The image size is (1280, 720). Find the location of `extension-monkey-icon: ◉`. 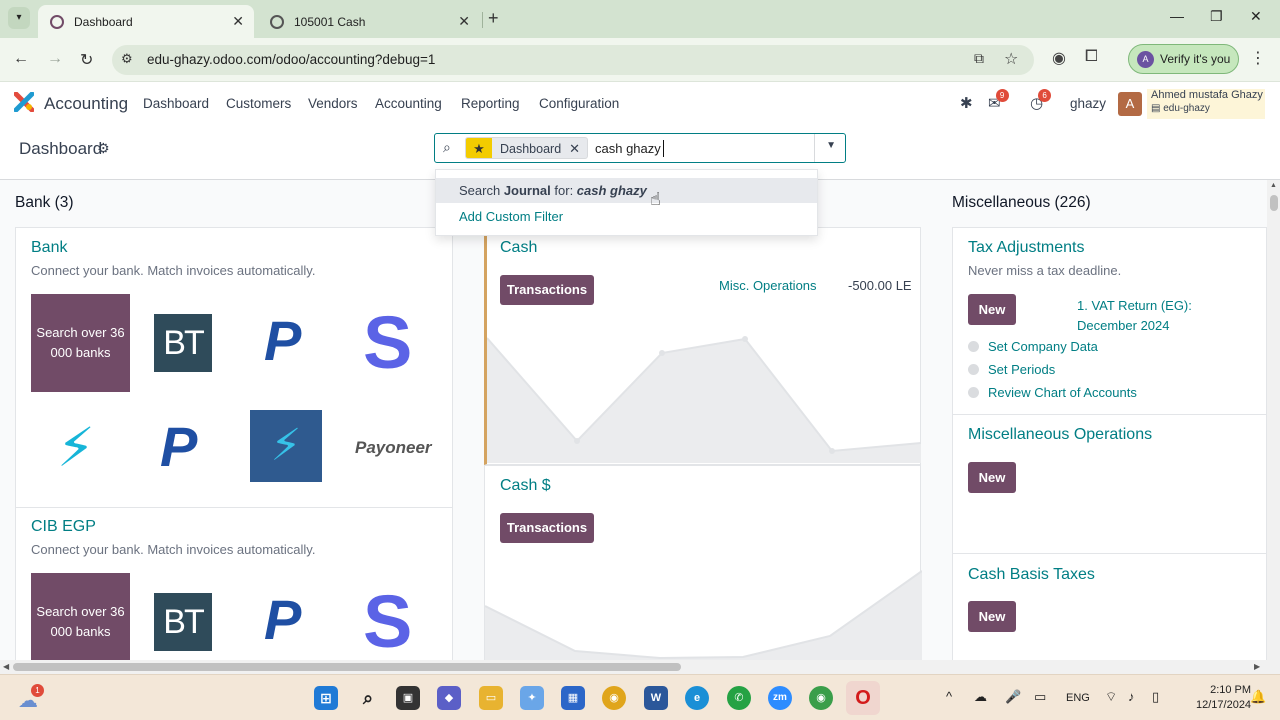

extension-monkey-icon: ◉ is located at coordinates (1059, 58).